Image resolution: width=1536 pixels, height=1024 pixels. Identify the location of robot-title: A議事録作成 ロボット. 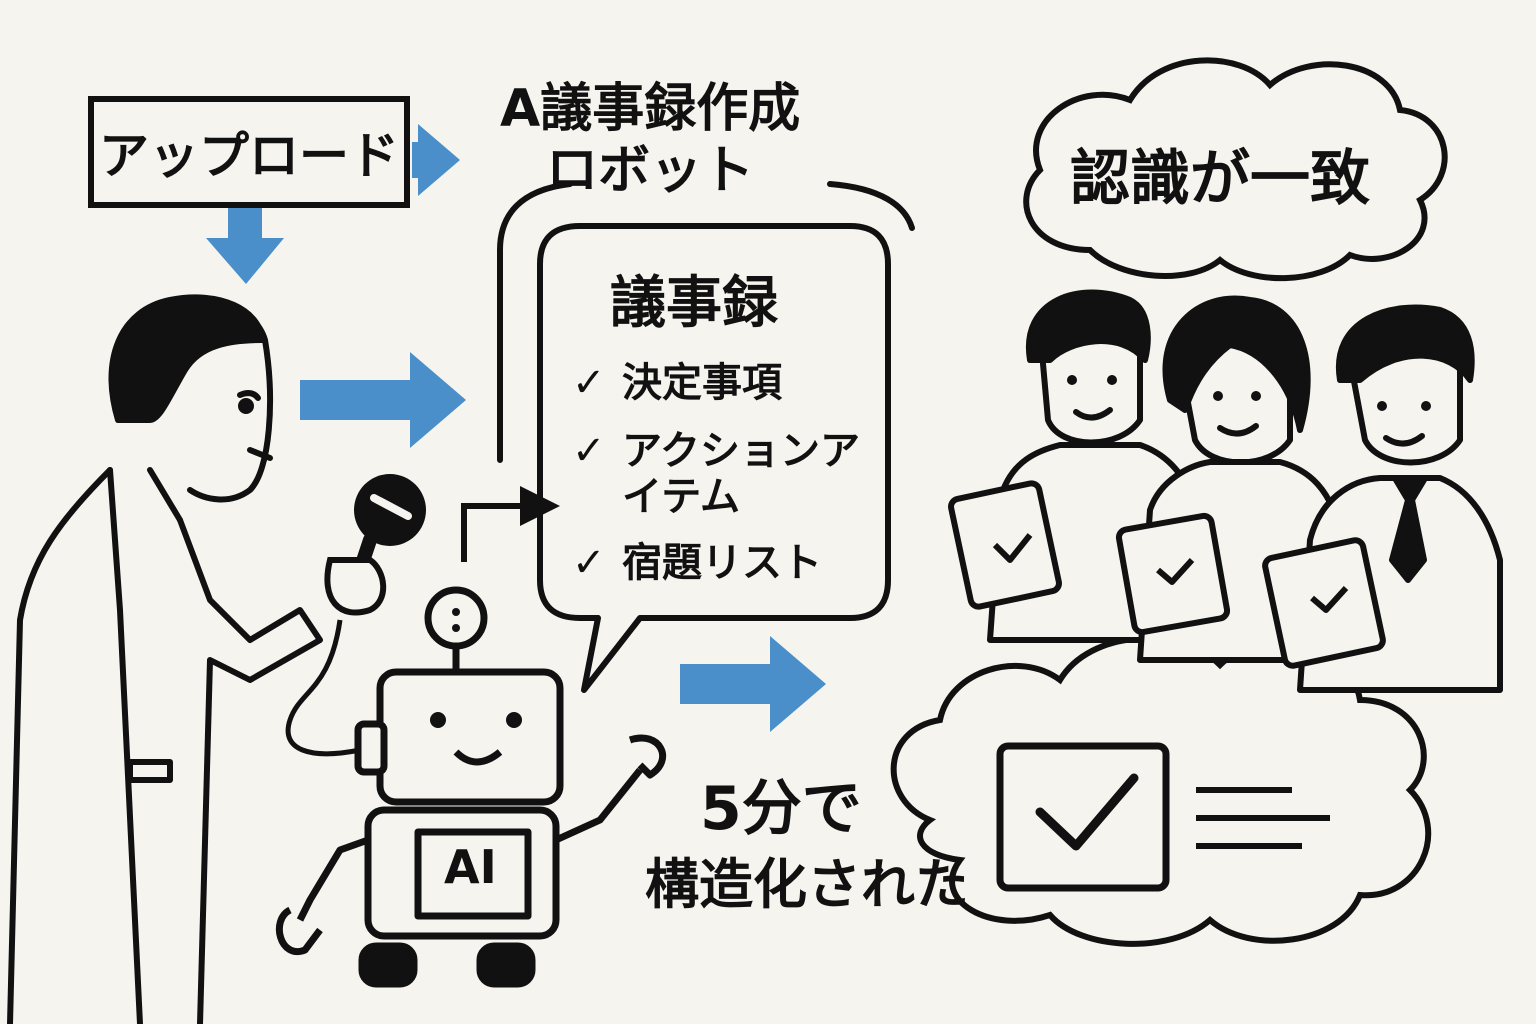
(650, 140).